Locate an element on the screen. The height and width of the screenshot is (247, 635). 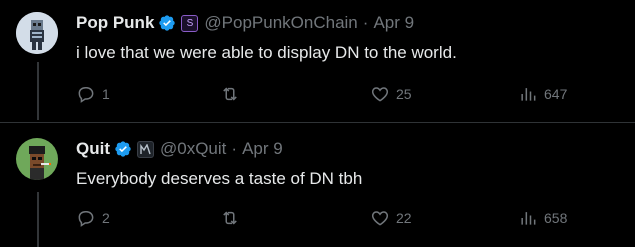
views-count: 647 is located at coordinates (556, 94).